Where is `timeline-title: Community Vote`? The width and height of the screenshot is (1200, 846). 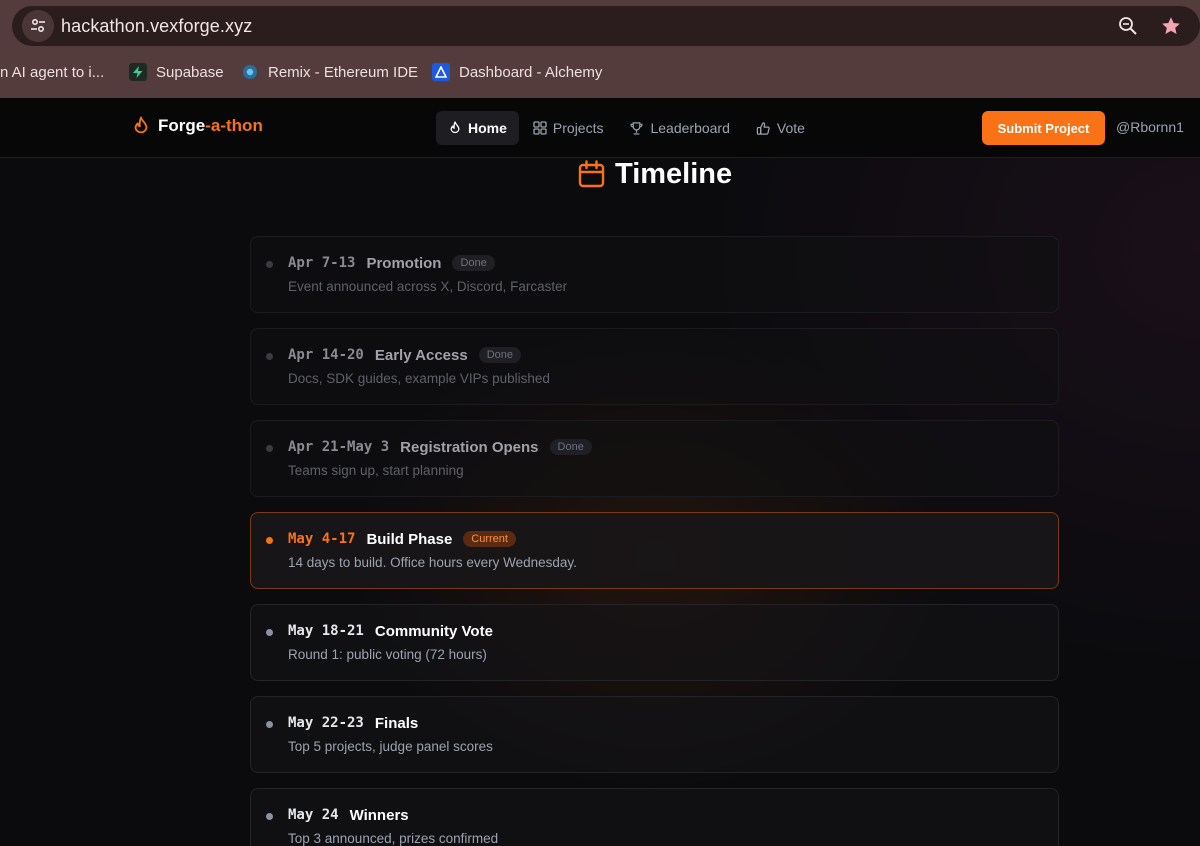
timeline-title: Community Vote is located at coordinates (433, 631).